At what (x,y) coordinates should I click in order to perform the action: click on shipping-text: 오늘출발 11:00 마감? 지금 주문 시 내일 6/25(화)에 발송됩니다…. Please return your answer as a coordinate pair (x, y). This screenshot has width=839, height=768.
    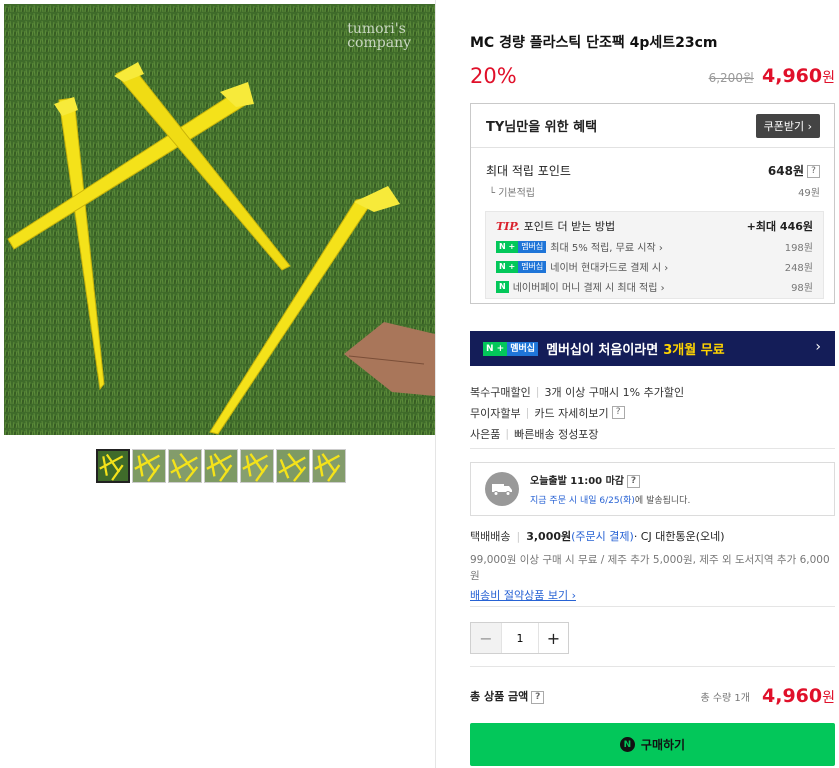
    Looking at the image, I should click on (610, 489).